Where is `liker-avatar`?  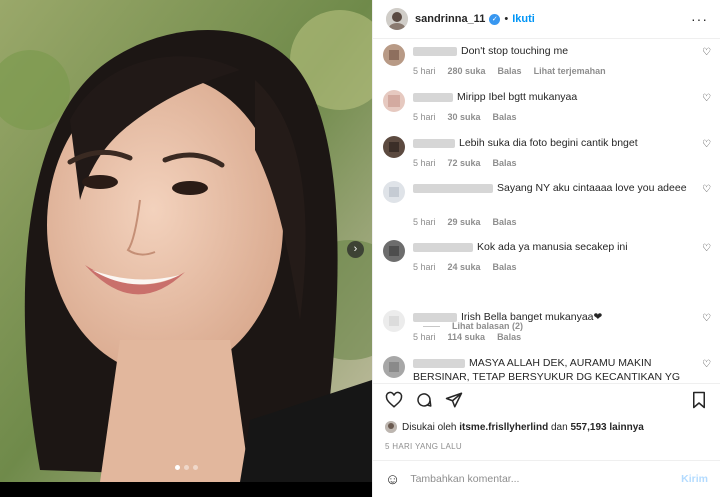
liker-avatar is located at coordinates (391, 427).